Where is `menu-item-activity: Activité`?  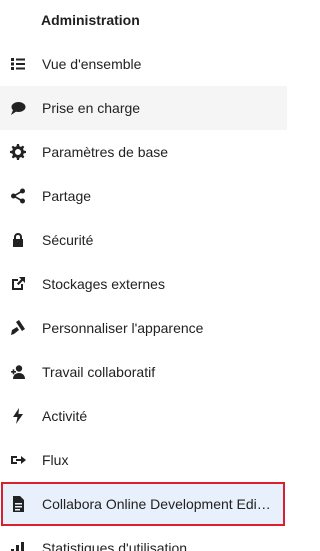 menu-item-activity: Activité is located at coordinates (143, 416).